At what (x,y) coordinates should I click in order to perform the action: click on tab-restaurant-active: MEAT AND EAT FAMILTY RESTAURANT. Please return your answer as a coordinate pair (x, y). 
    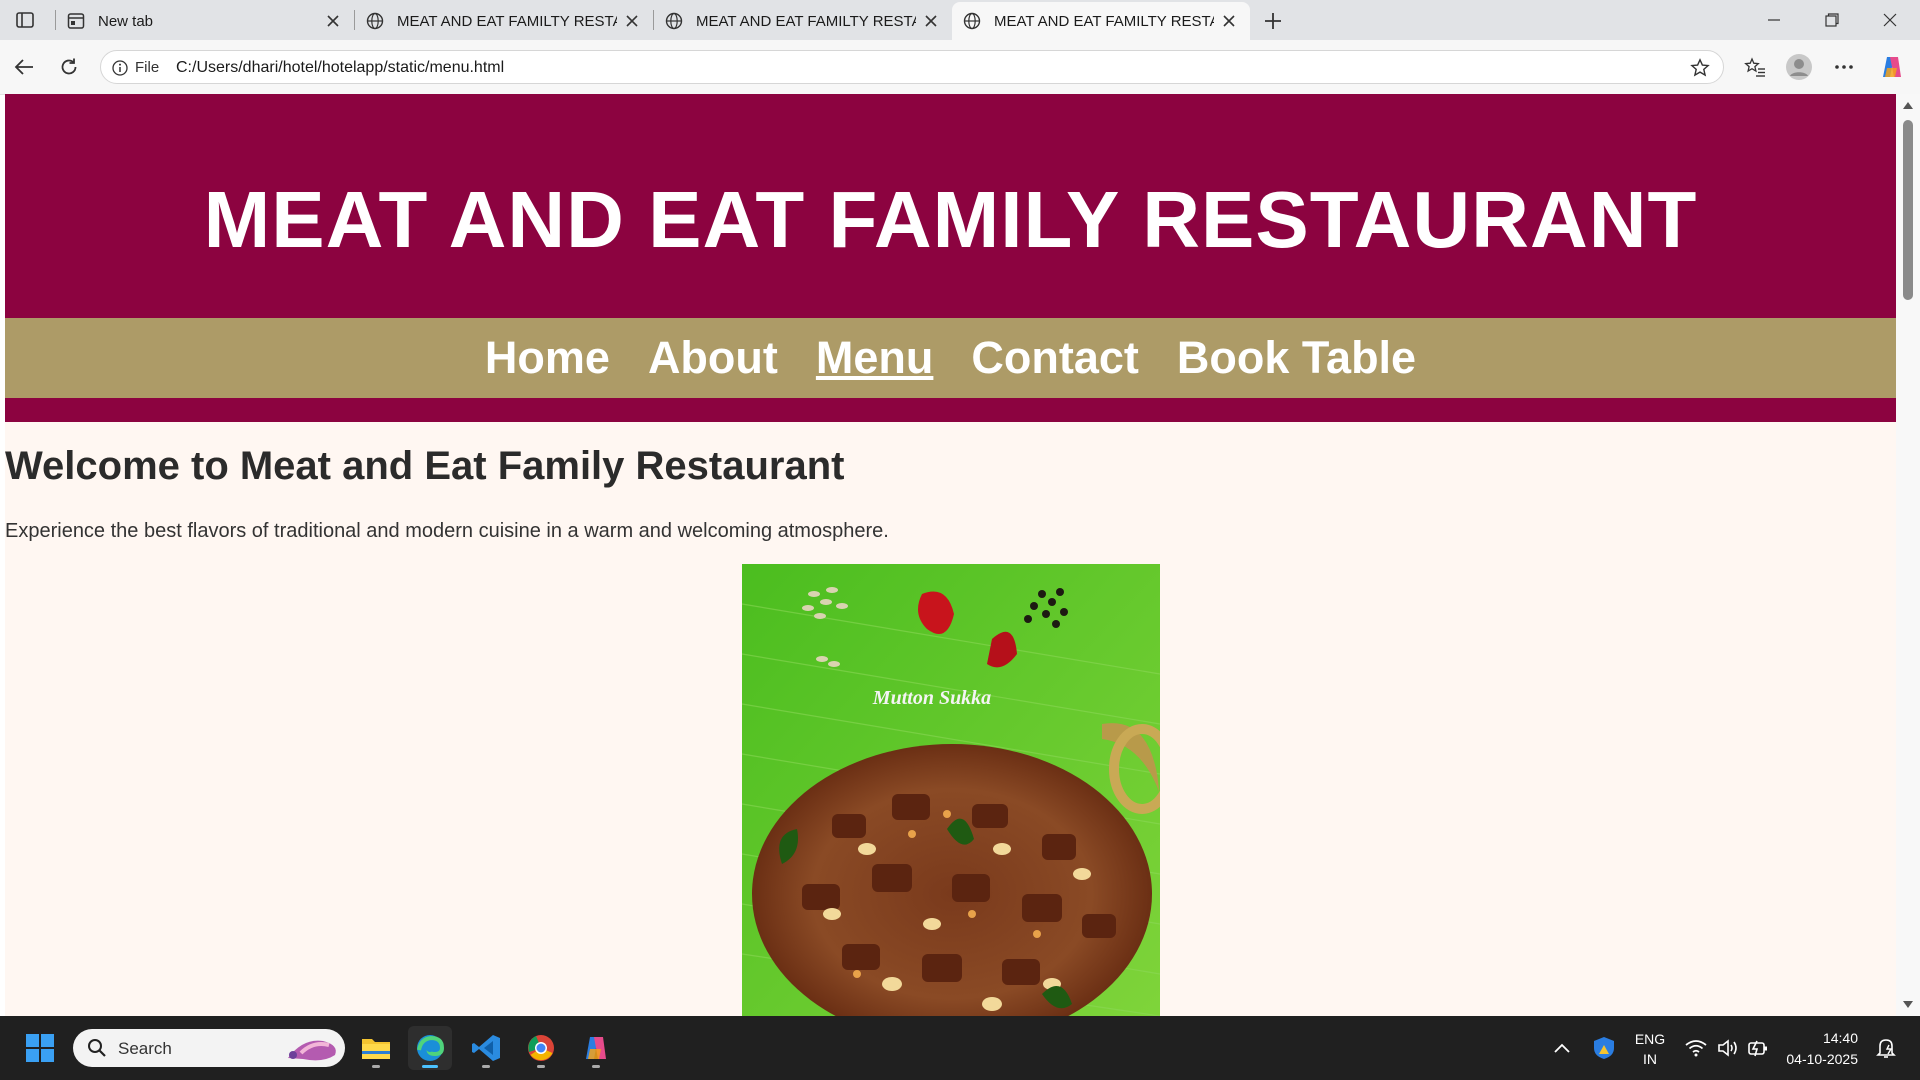
    Looking at the image, I should click on (1101, 21).